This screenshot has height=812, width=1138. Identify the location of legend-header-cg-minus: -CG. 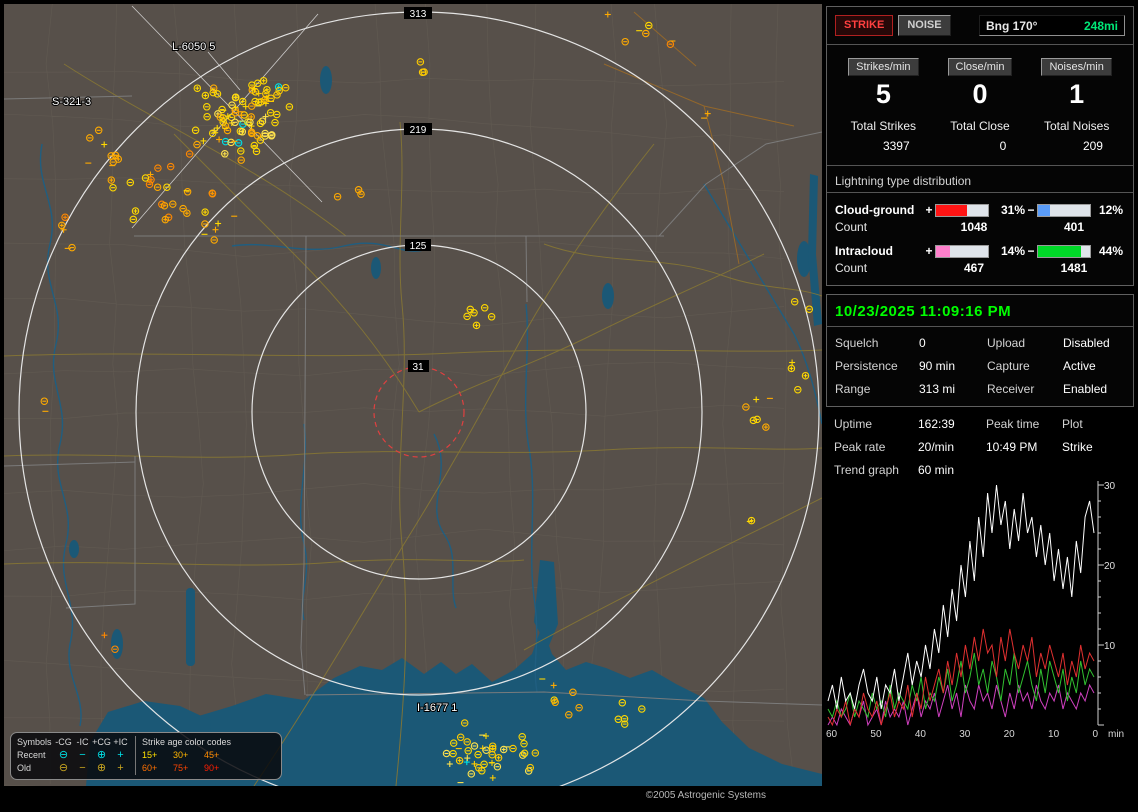
(63, 742).